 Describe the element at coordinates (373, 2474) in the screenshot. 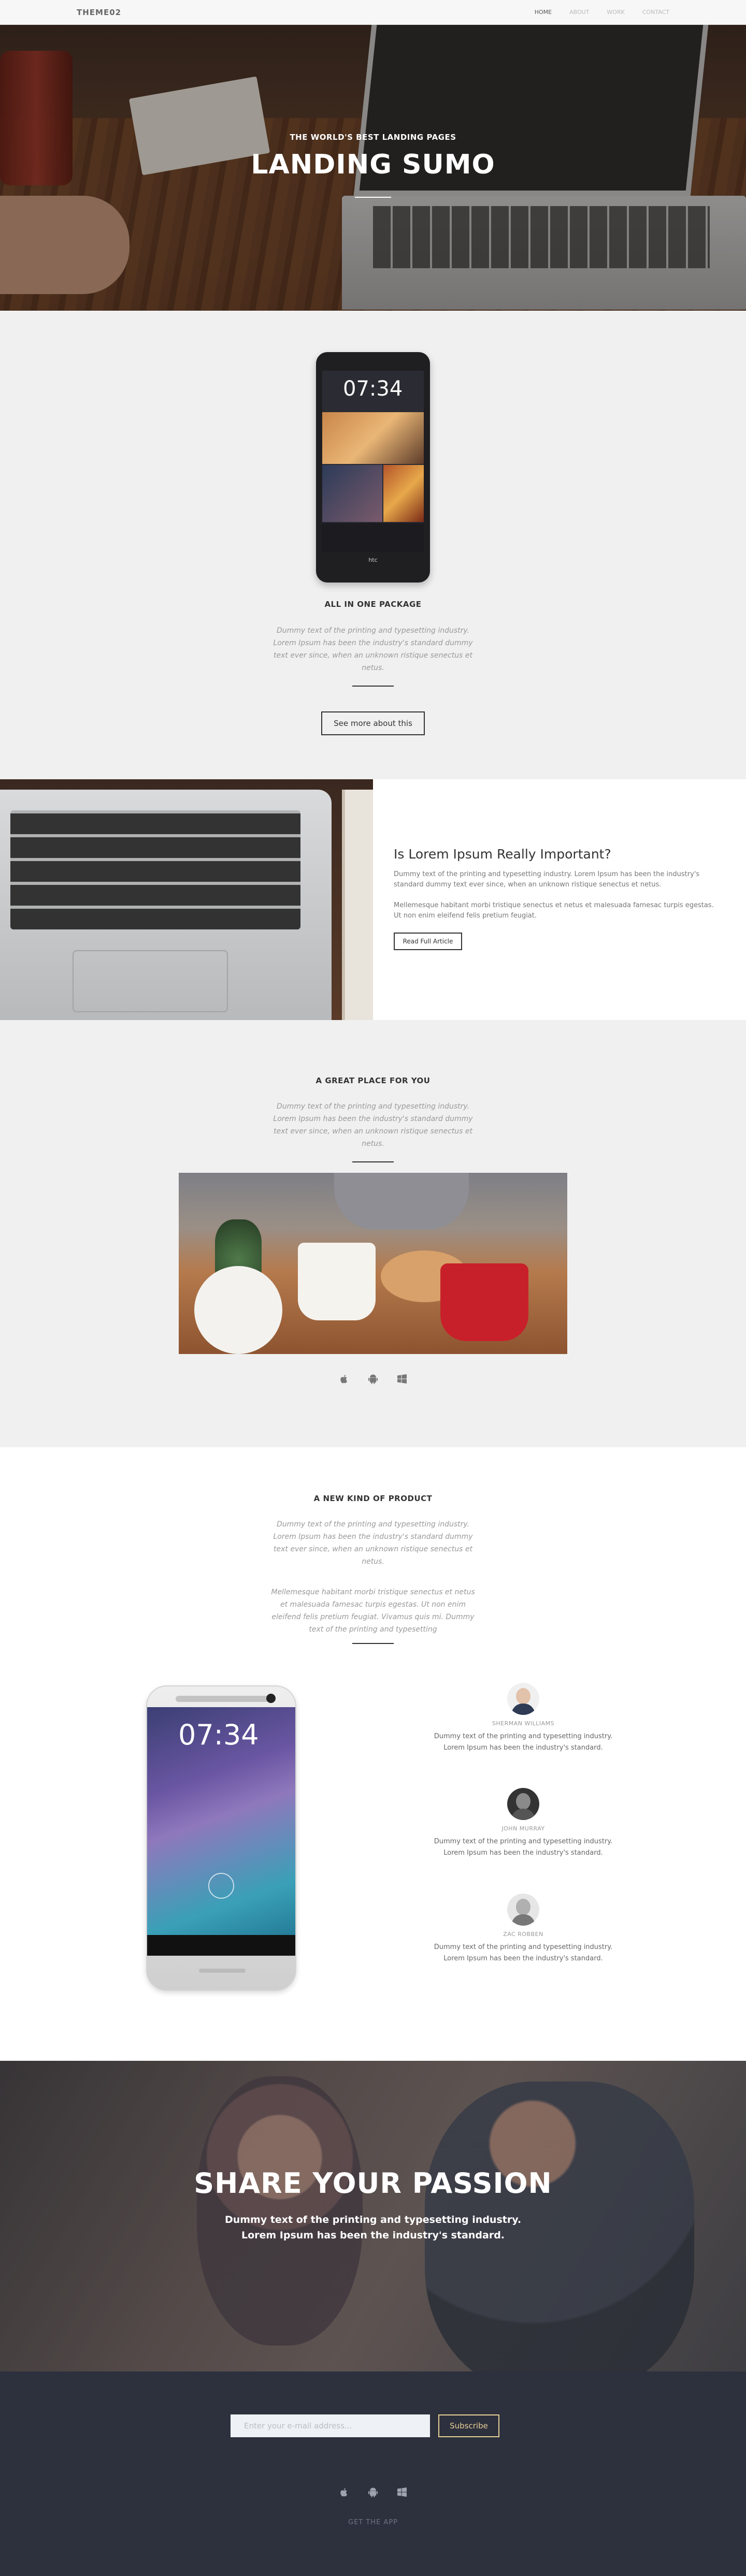

I see `footer: Subscribe GET THE APP` at that location.